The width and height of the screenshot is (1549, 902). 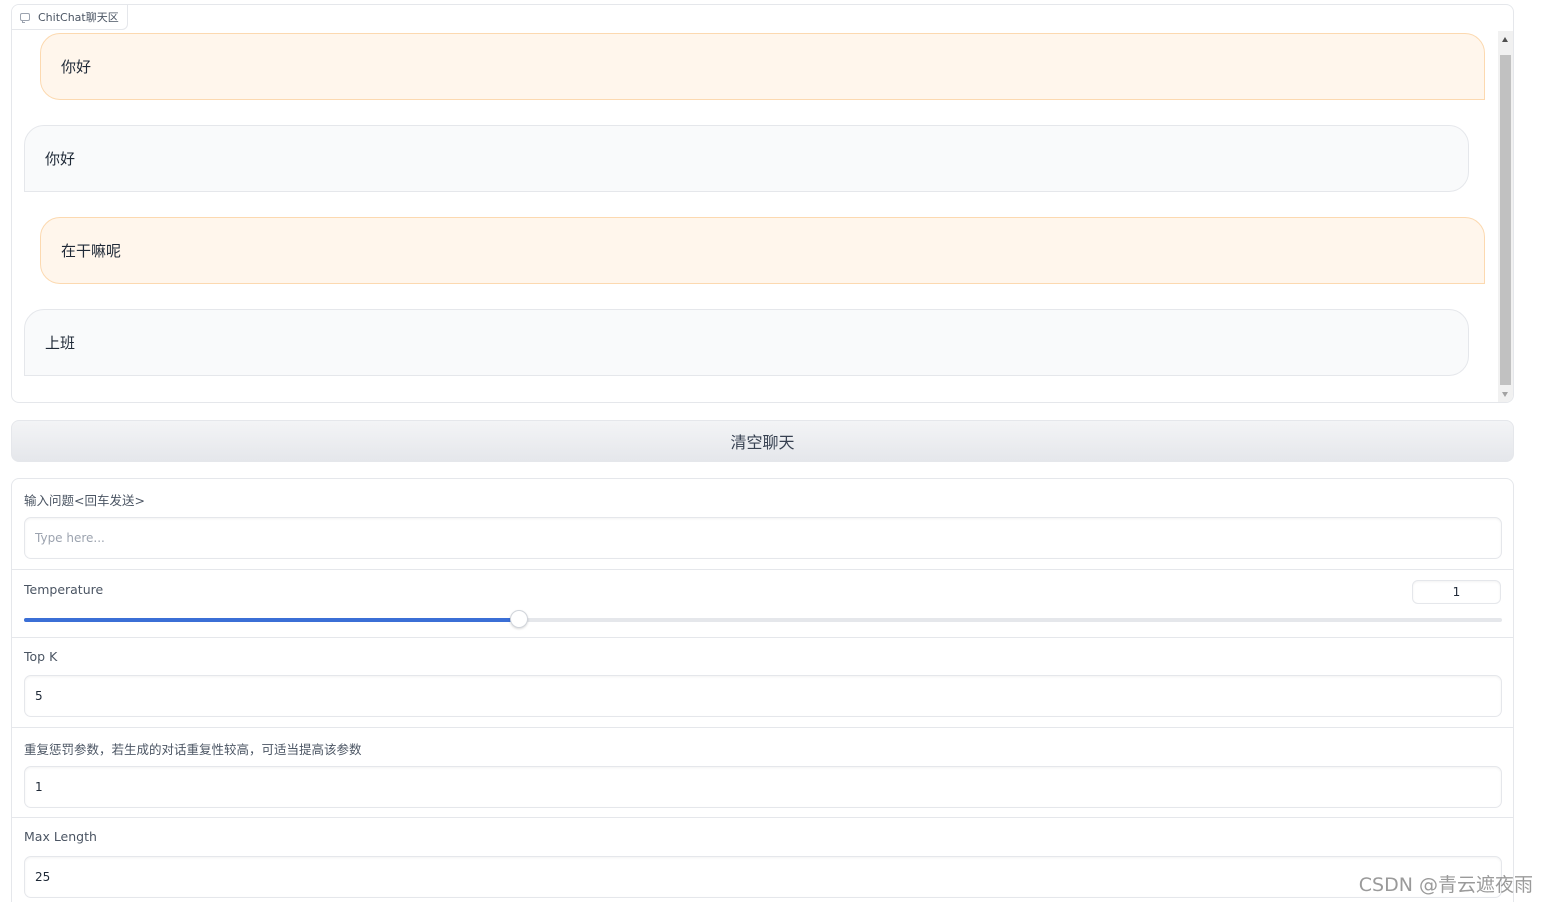 I want to click on scroll-up-arrow-icon, so click(x=1505, y=39).